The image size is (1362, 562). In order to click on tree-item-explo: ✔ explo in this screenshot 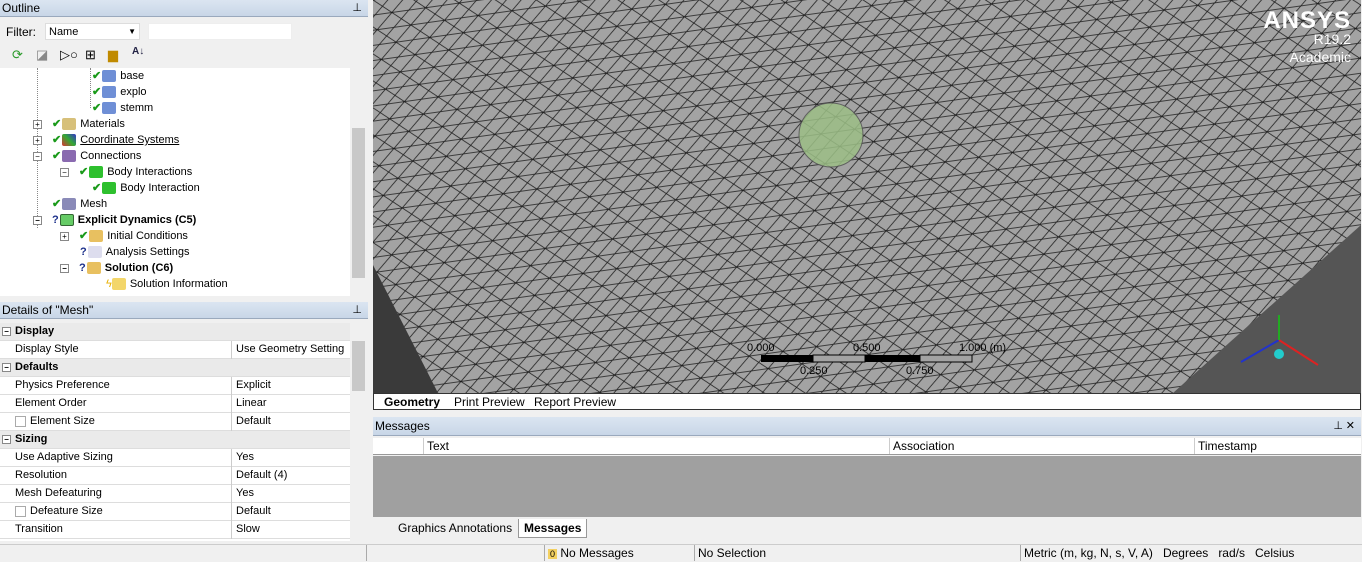, I will do `click(119, 92)`.